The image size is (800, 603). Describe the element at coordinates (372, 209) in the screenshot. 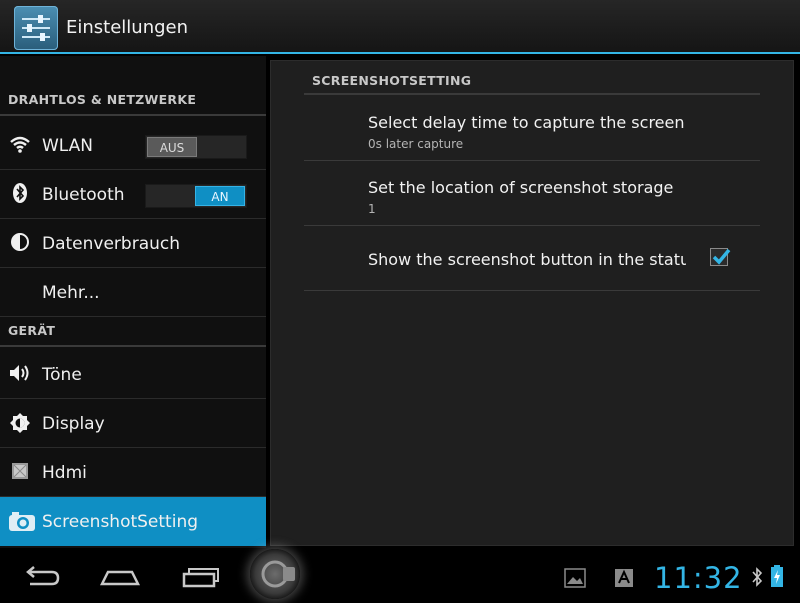

I see `pref-summary: 1` at that location.